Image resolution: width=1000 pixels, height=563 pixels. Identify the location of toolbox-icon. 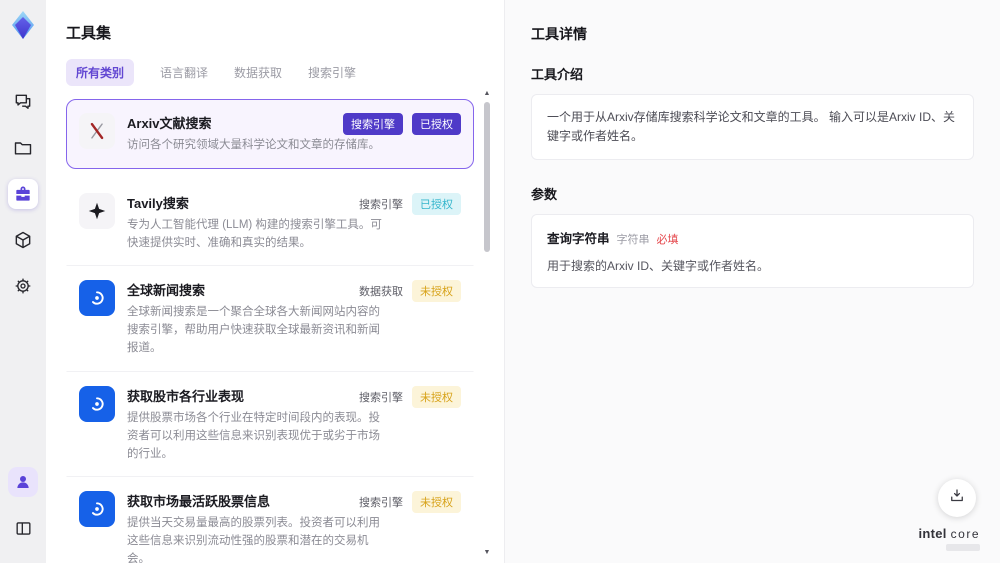
(23, 194).